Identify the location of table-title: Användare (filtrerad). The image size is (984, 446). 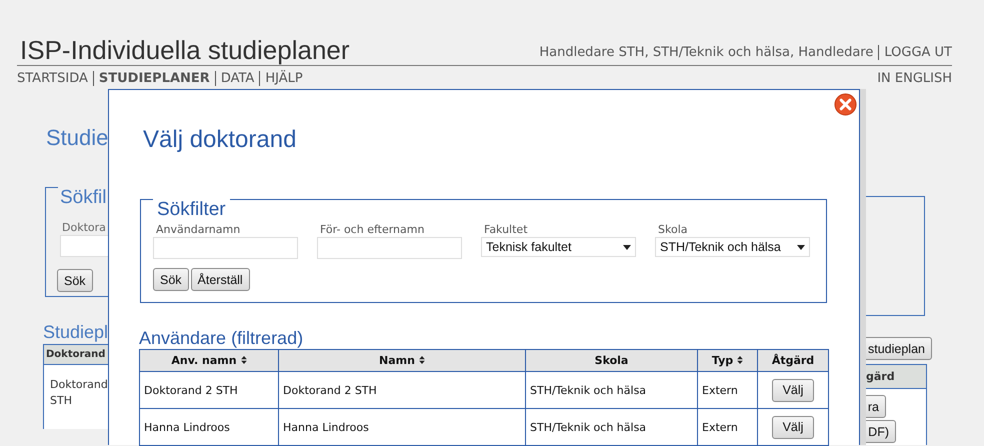
(221, 338).